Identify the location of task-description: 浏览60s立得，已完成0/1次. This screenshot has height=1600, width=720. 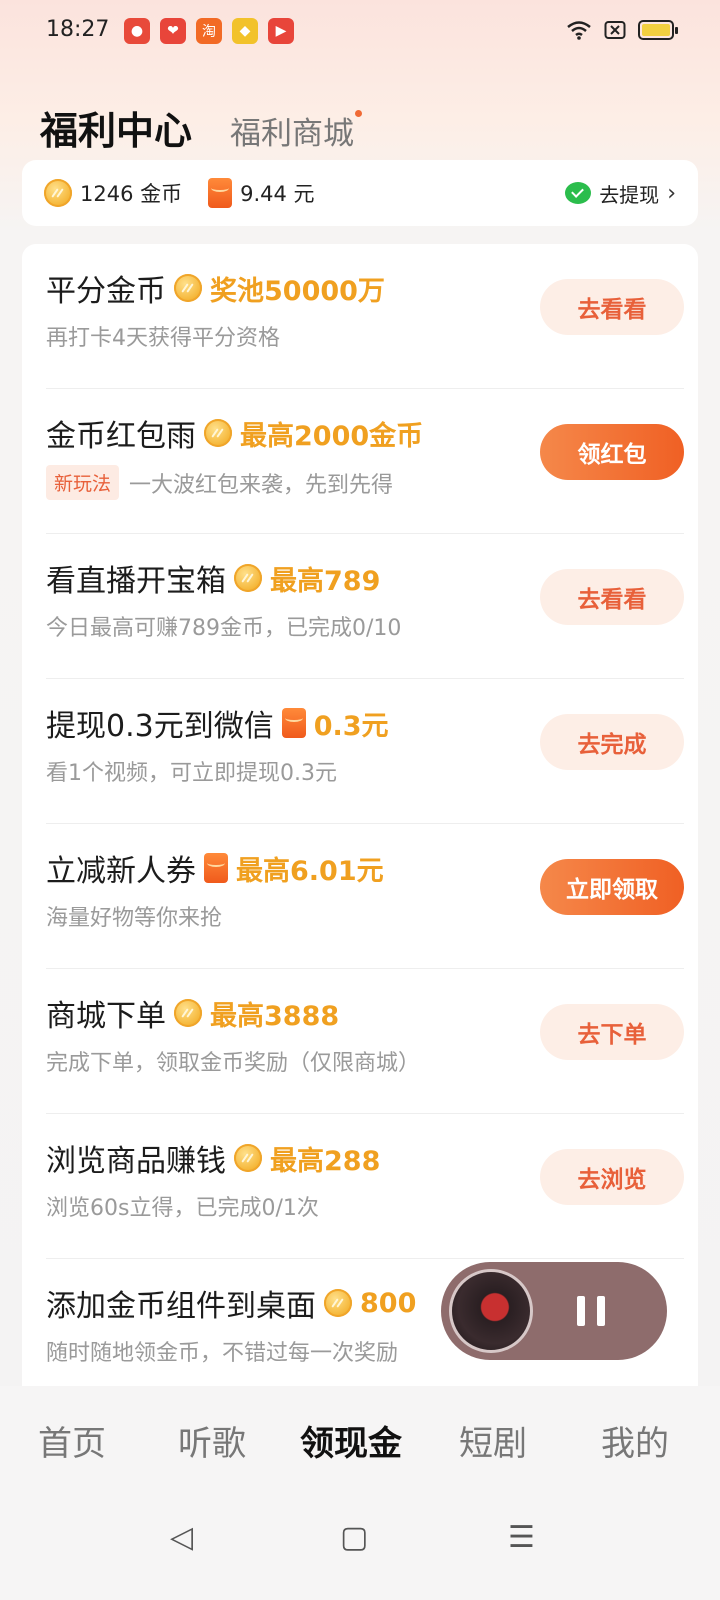
(182, 1208).